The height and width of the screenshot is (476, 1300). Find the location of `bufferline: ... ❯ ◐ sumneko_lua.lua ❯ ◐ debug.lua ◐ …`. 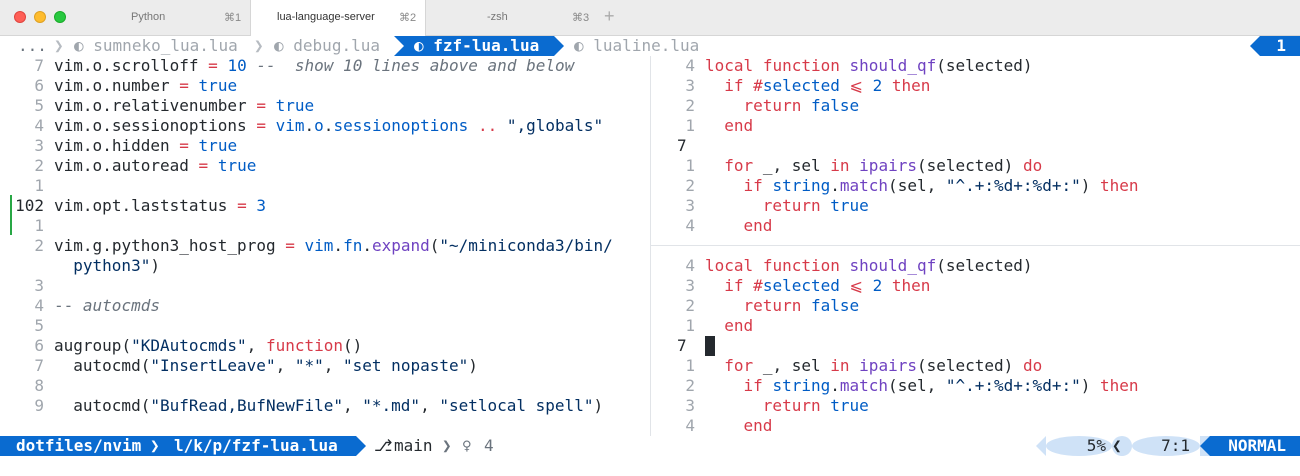

bufferline: ... ❯ ◐ sumneko_lua.lua ❯ ◐ debug.lua ◐ … is located at coordinates (650, 46).